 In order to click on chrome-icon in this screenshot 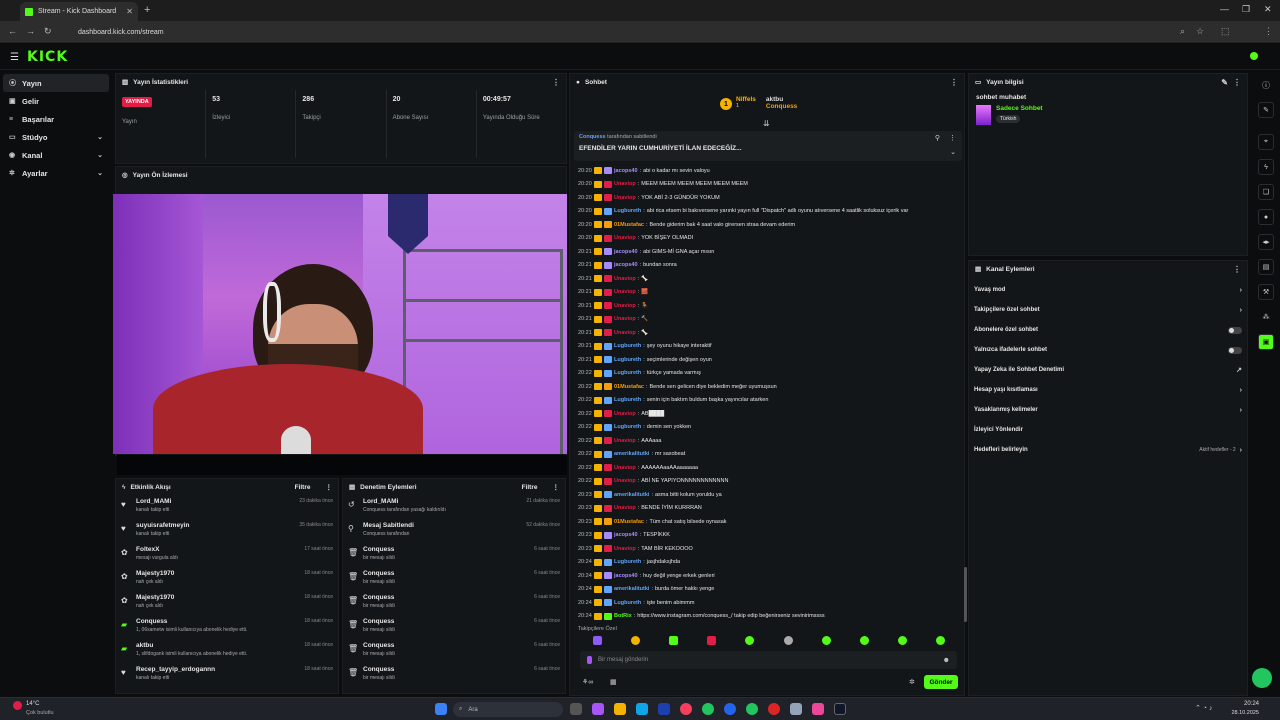, I will do `click(686, 709)`.